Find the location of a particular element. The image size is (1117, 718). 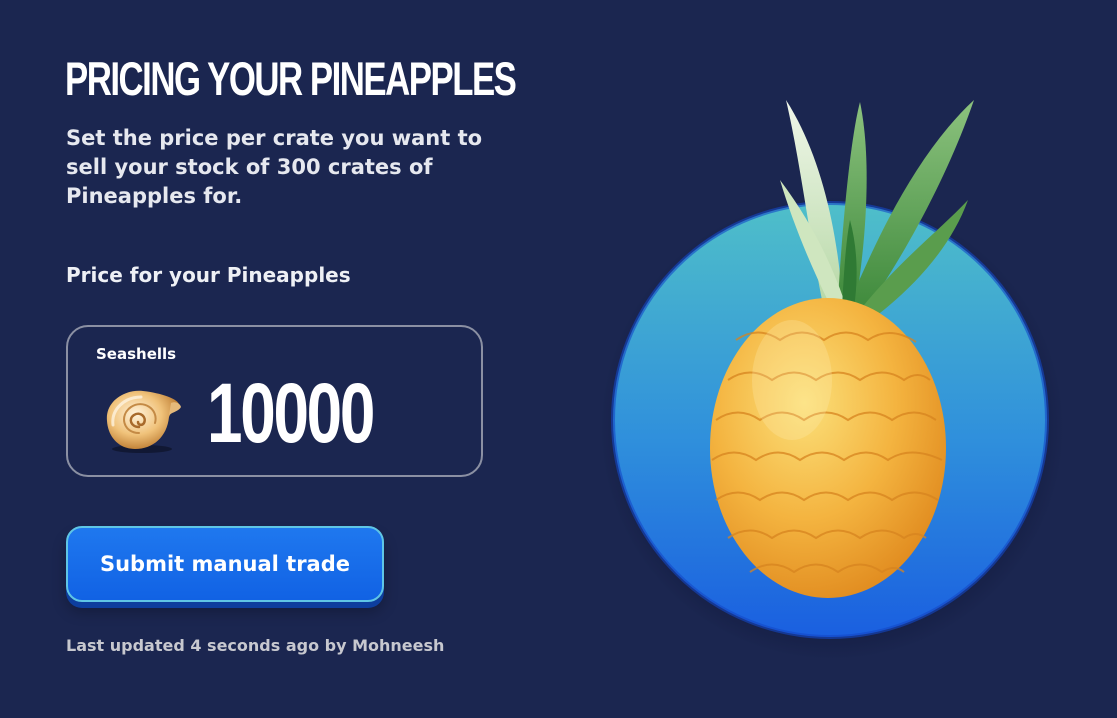

page-title: PRICING YOUR PINEAPPLES is located at coordinates (291, 78).